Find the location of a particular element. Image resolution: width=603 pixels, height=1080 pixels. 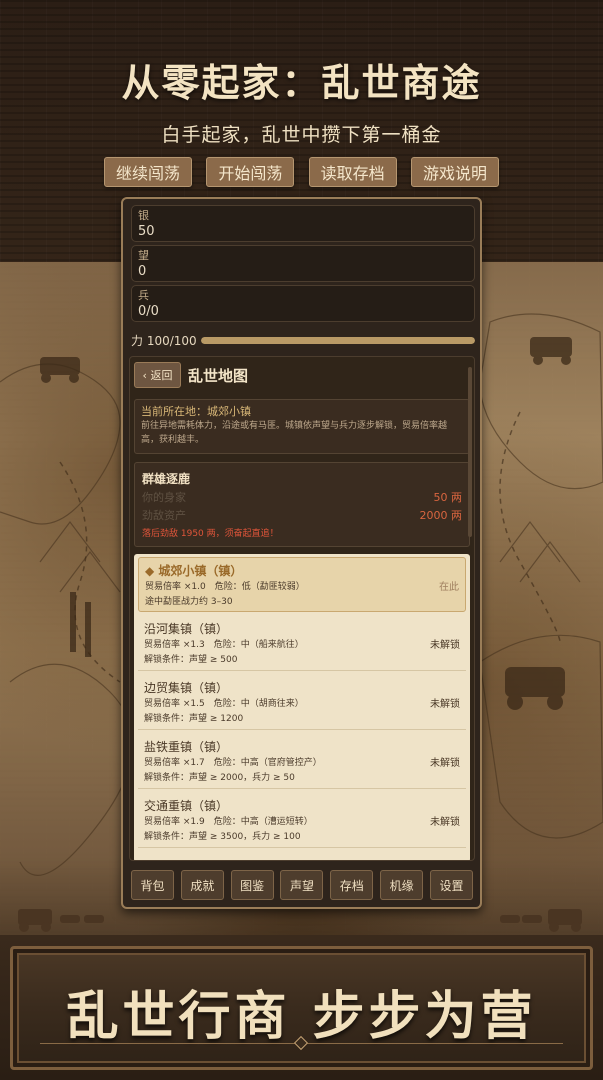

reputation-label: 望 is located at coordinates (143, 255).